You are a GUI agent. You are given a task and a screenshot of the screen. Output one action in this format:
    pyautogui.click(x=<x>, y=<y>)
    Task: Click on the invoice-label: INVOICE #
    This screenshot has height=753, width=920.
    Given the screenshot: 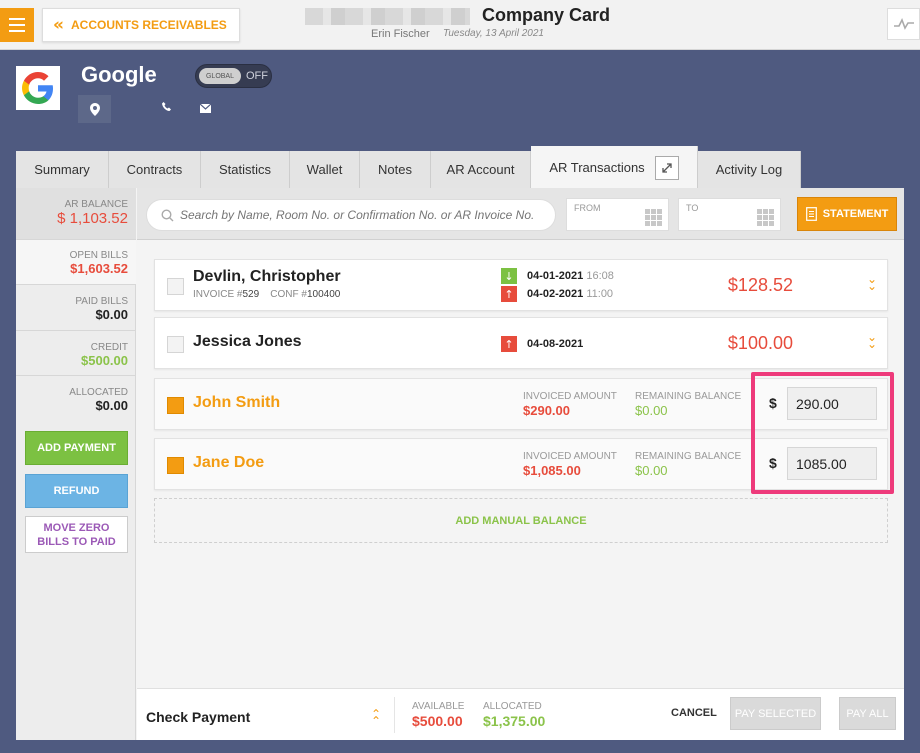 What is the action you would take?
    pyautogui.click(x=218, y=294)
    